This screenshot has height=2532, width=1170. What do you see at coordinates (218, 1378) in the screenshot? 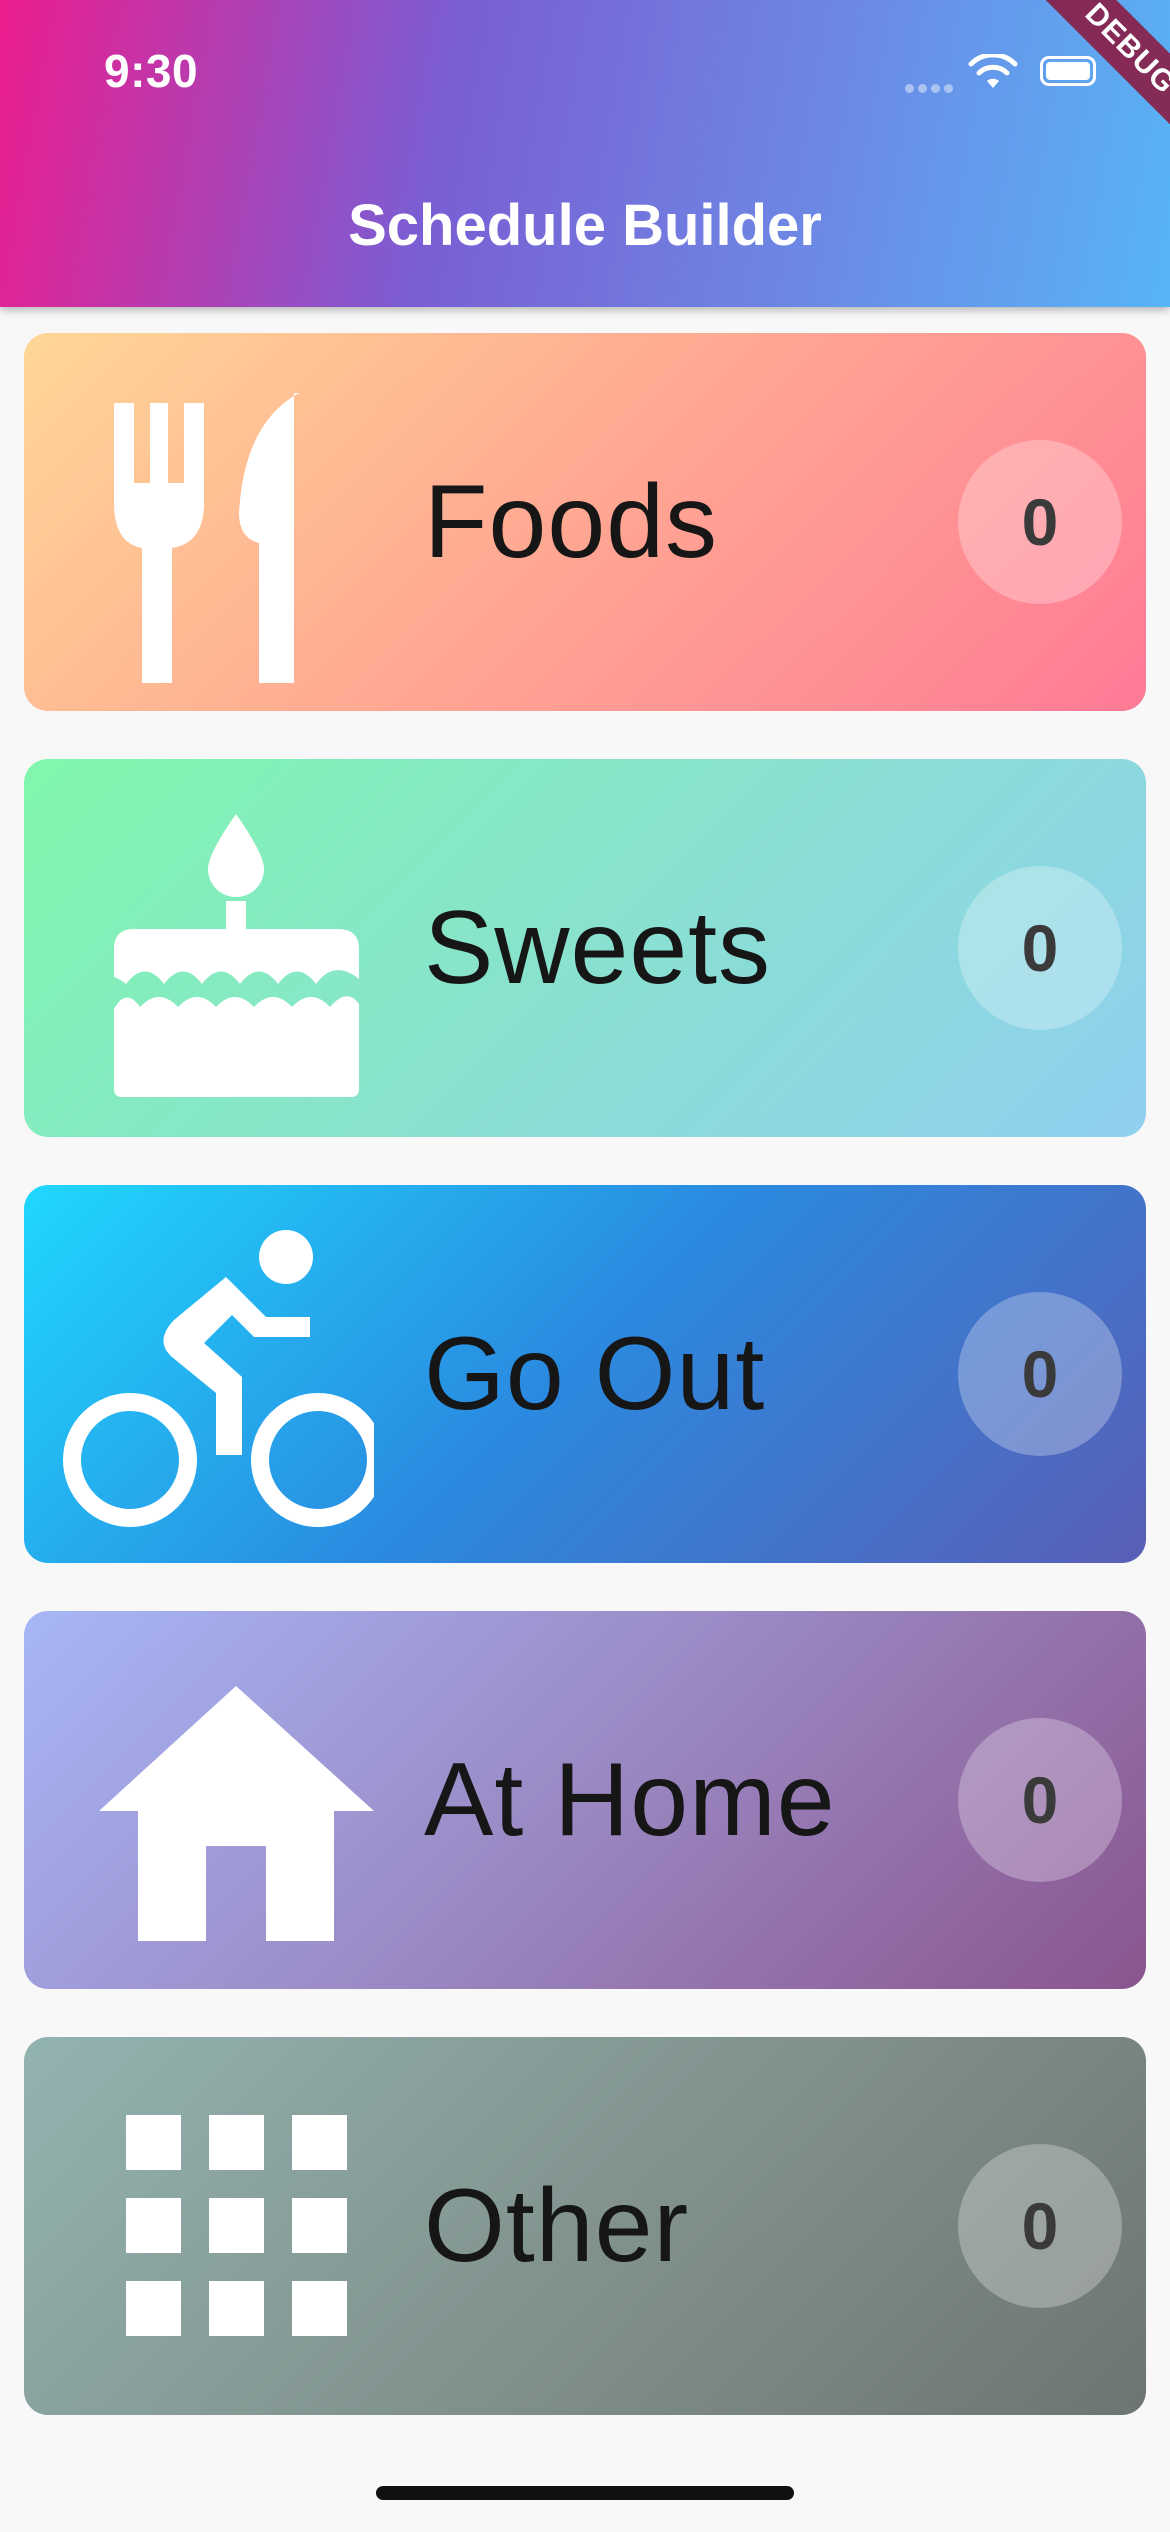
I see `bicycle-icon` at bounding box center [218, 1378].